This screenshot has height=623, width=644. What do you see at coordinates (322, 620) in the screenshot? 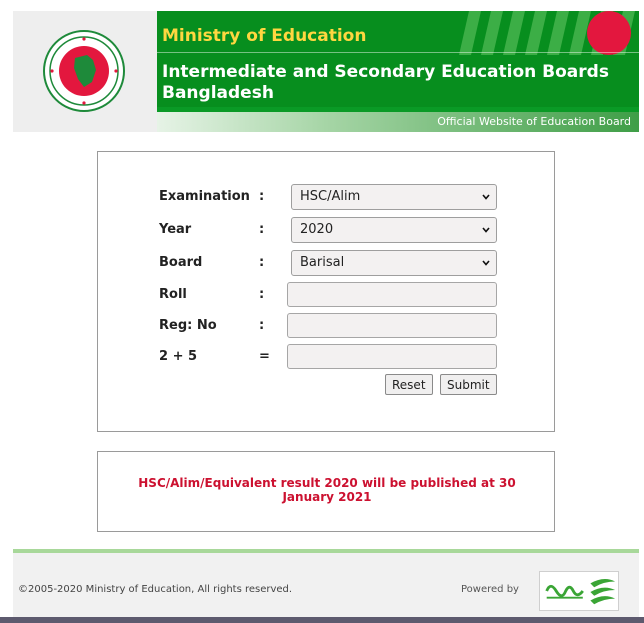
I see `window-bottom-bar` at bounding box center [322, 620].